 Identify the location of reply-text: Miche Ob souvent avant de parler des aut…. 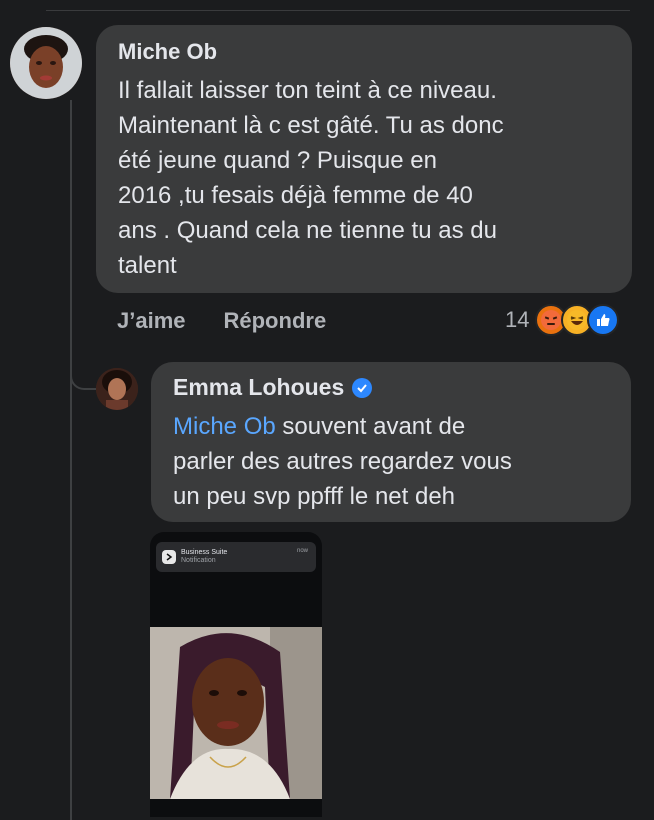
(400, 461).